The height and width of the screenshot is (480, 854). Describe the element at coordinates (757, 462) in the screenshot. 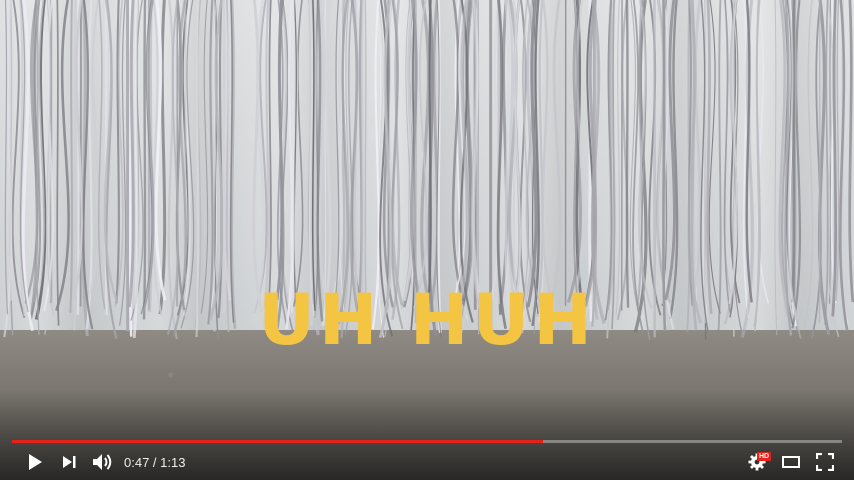

I see `settings-button: HD` at that location.